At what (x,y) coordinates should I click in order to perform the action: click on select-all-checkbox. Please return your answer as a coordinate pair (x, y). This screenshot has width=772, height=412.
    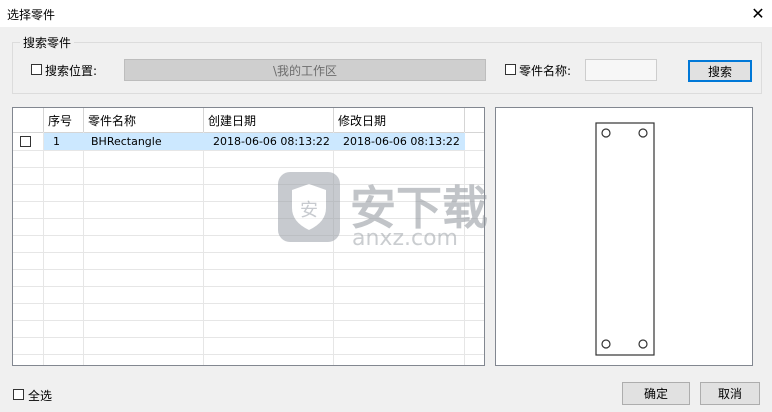
    Looking at the image, I should click on (18, 394).